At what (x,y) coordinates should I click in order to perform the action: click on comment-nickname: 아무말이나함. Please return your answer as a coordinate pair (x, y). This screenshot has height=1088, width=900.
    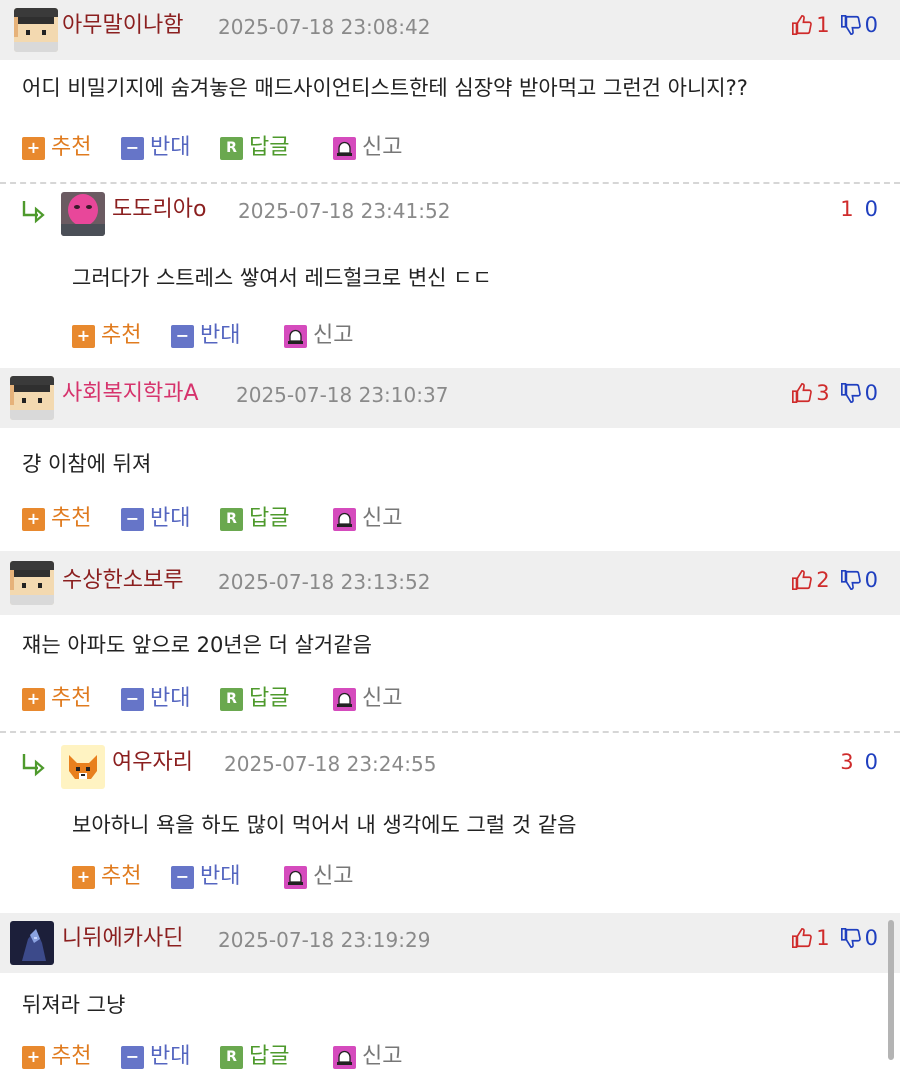
    Looking at the image, I should click on (122, 26).